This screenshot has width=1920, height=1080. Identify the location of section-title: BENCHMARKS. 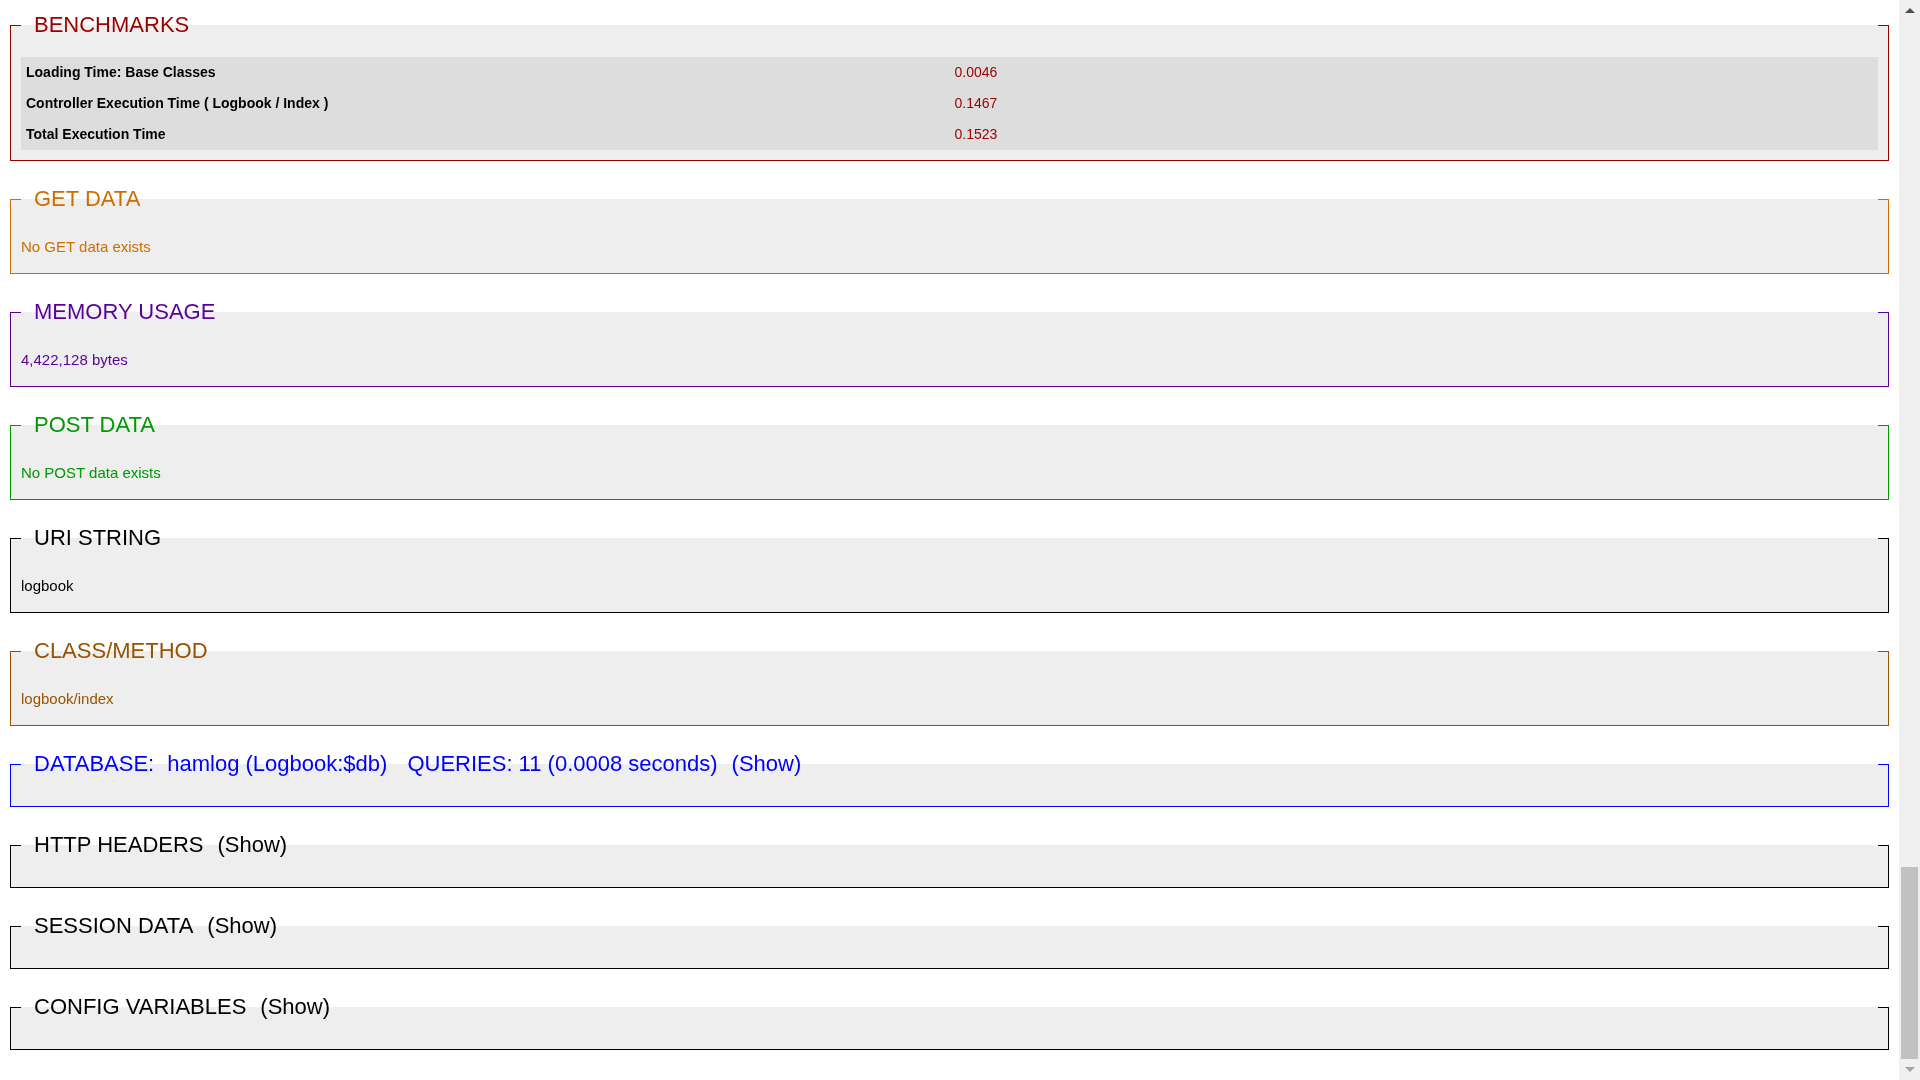
(112, 24).